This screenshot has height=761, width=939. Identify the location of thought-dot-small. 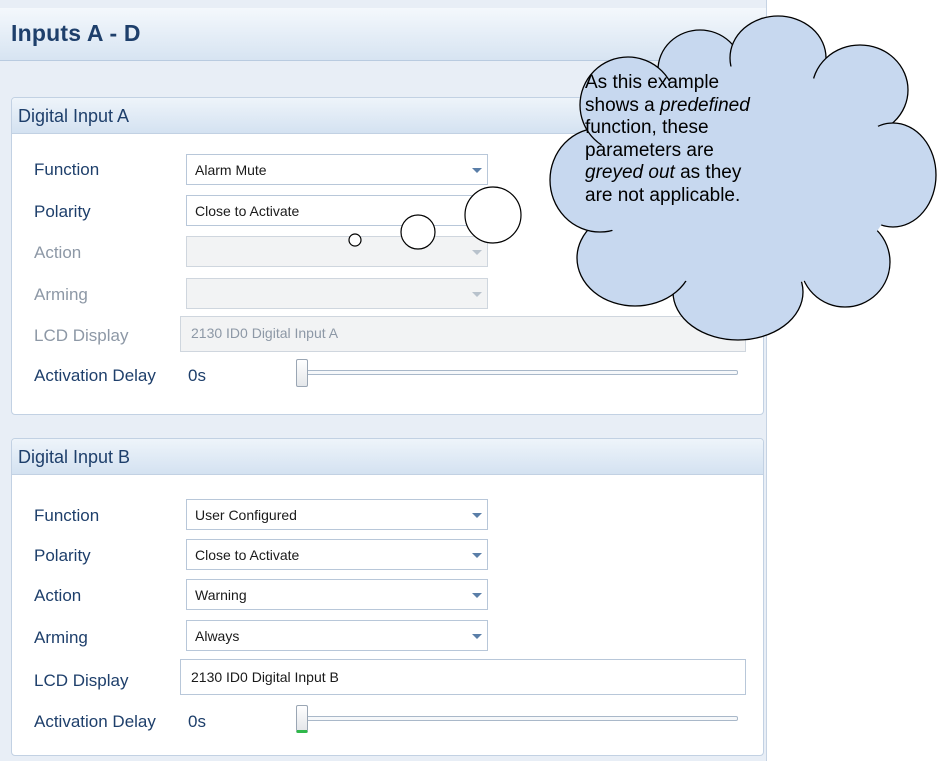
(355, 240).